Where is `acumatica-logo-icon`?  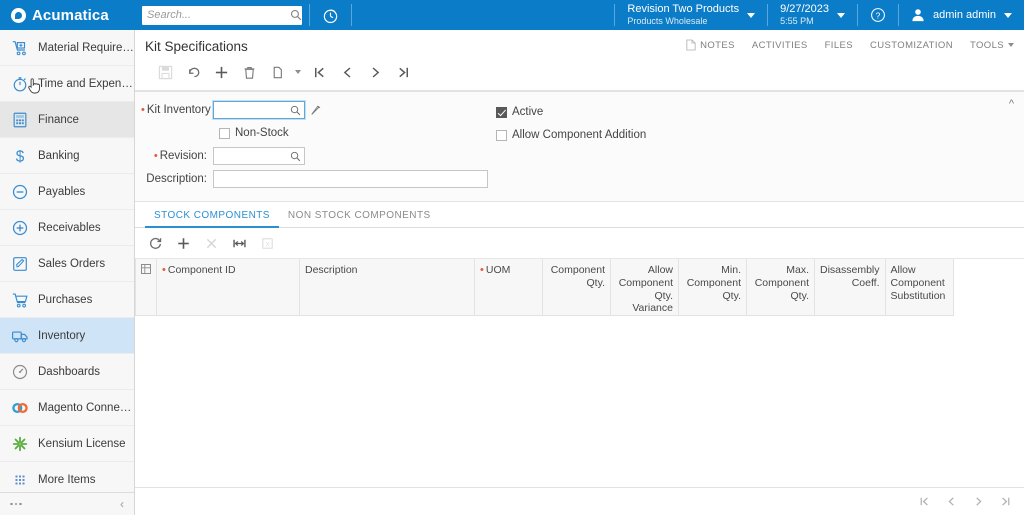
acumatica-logo-icon is located at coordinates (18, 15).